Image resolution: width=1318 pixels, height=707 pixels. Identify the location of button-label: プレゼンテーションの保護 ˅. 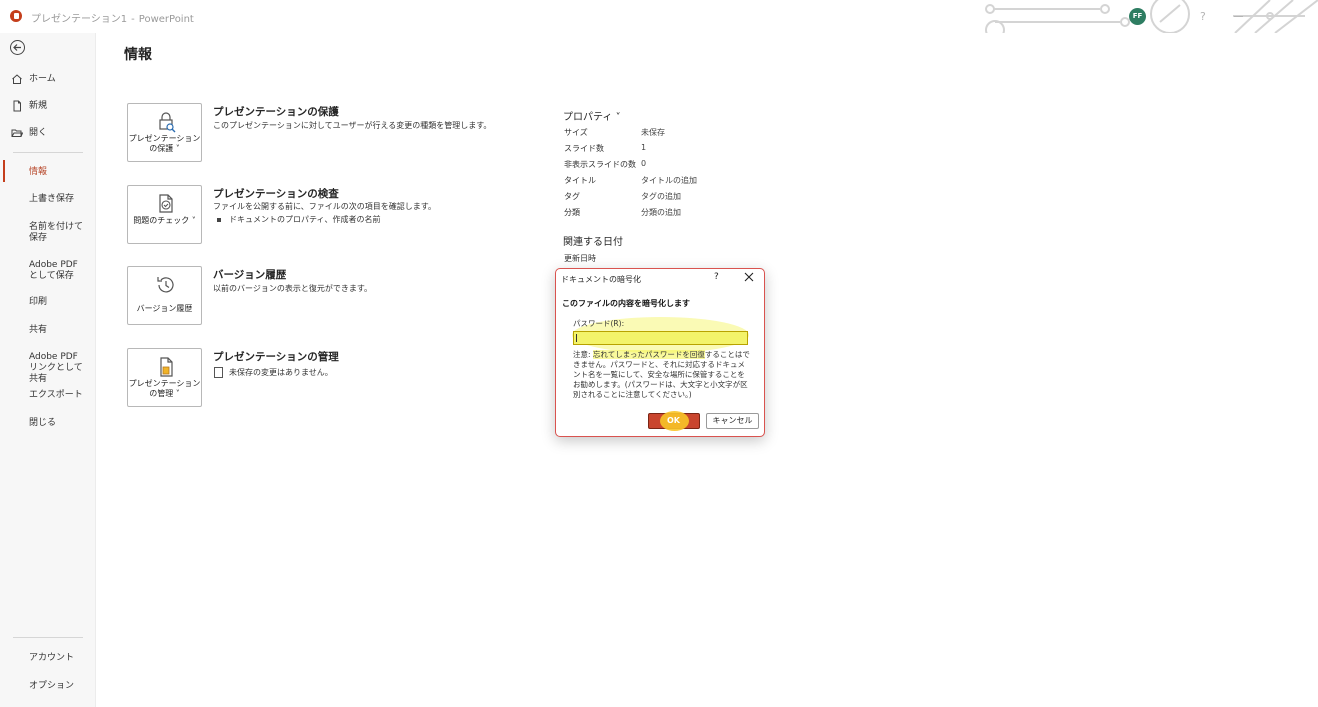
(164, 143).